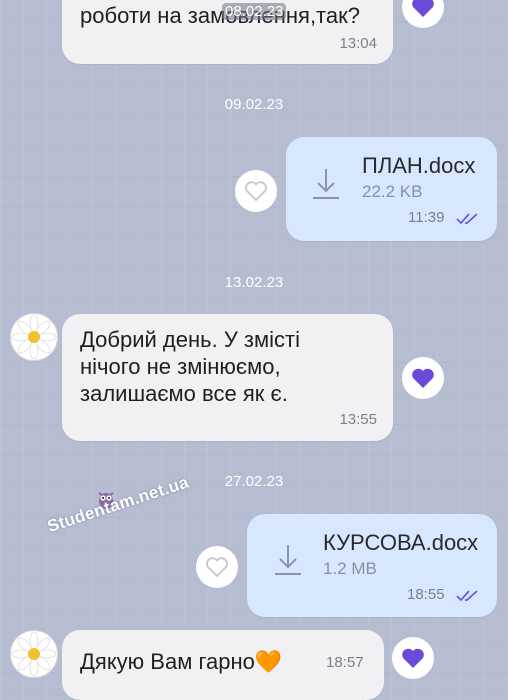 This screenshot has height=700, width=508. I want to click on message-text: Дякую Вам гарно🧡, so click(181, 661).